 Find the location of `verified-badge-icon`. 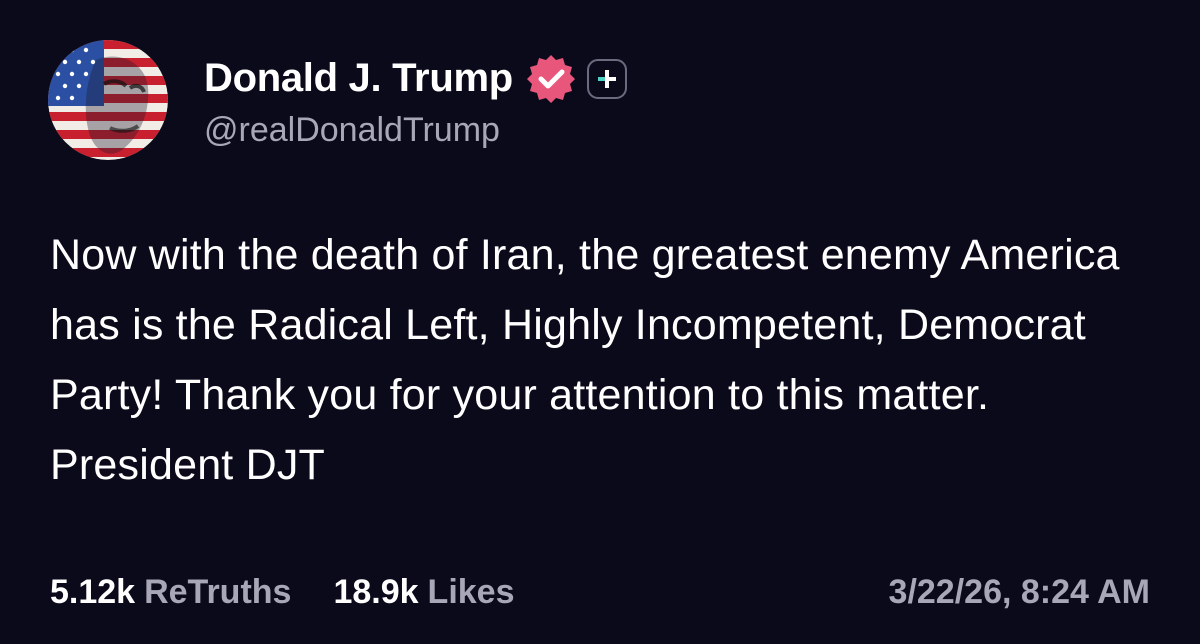

verified-badge-icon is located at coordinates (551, 79).